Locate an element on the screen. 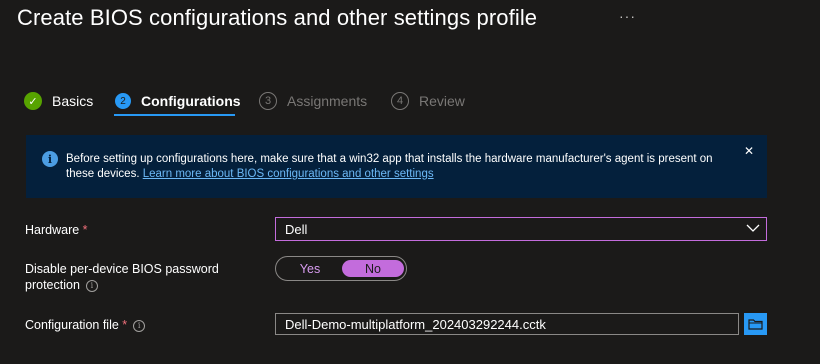 The image size is (820, 364). step-assignments: 3 Assignments is located at coordinates (313, 101).